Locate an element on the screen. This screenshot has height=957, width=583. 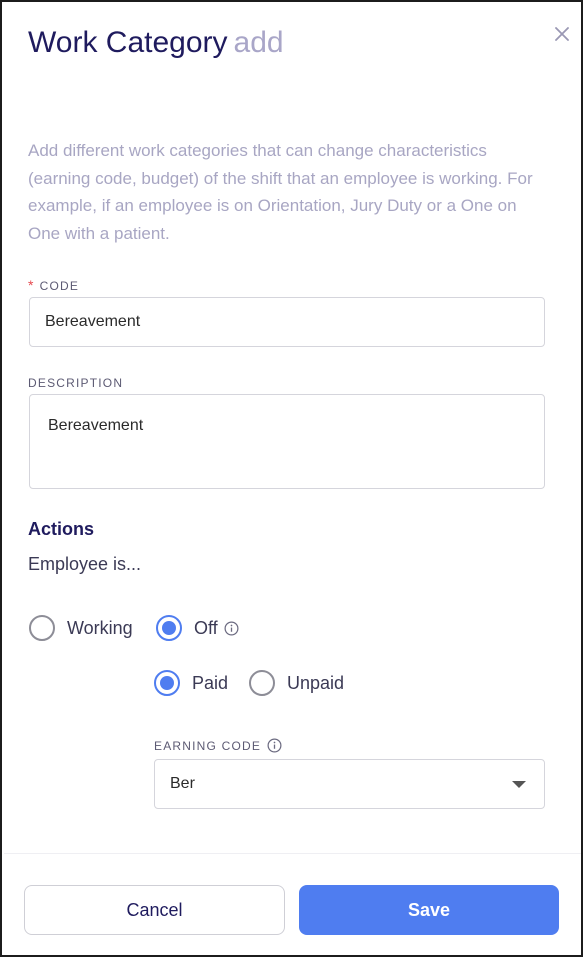
radio-unpaid-circle is located at coordinates (262, 683).